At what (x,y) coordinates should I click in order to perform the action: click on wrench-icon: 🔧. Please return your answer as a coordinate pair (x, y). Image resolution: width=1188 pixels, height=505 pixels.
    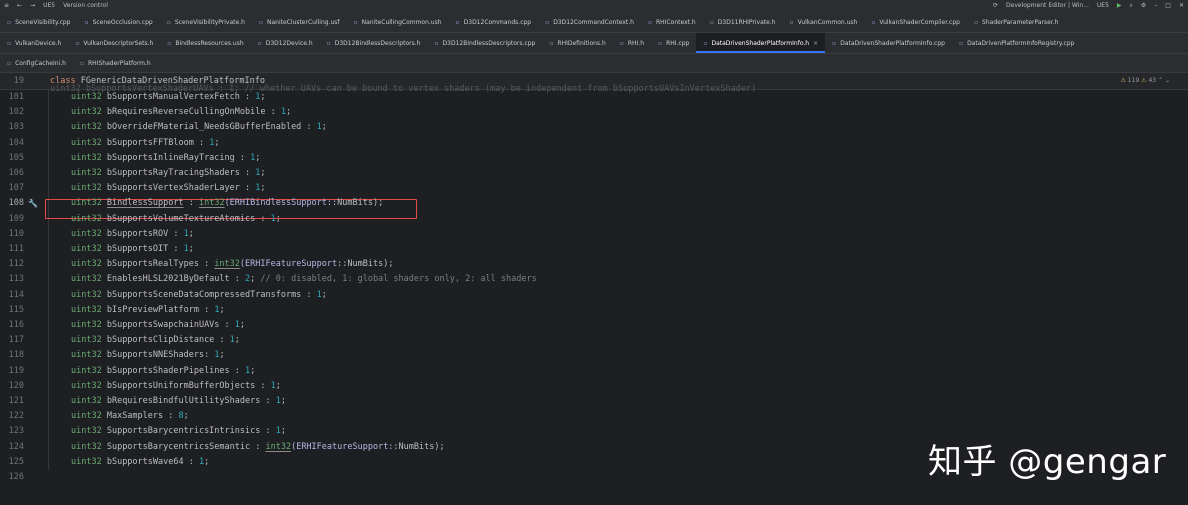
    Looking at the image, I should click on (33, 203).